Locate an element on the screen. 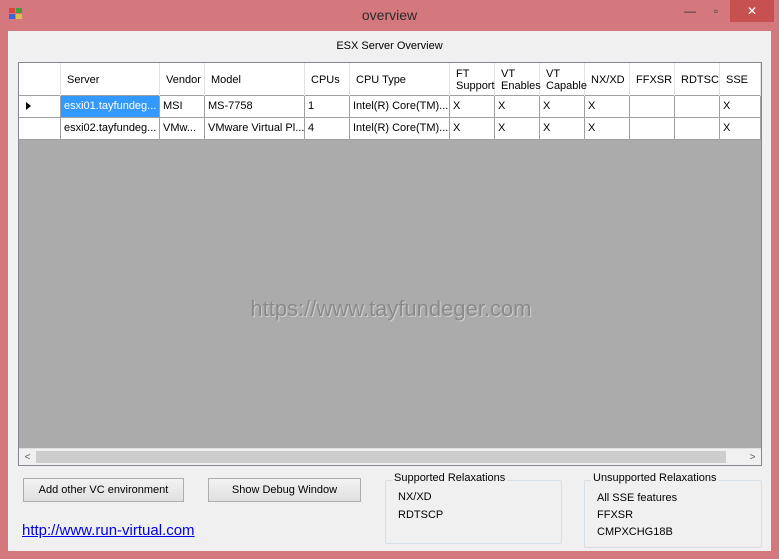 The image size is (779, 559). run-virtual-link: http://www.run-virtual.com is located at coordinates (108, 530).